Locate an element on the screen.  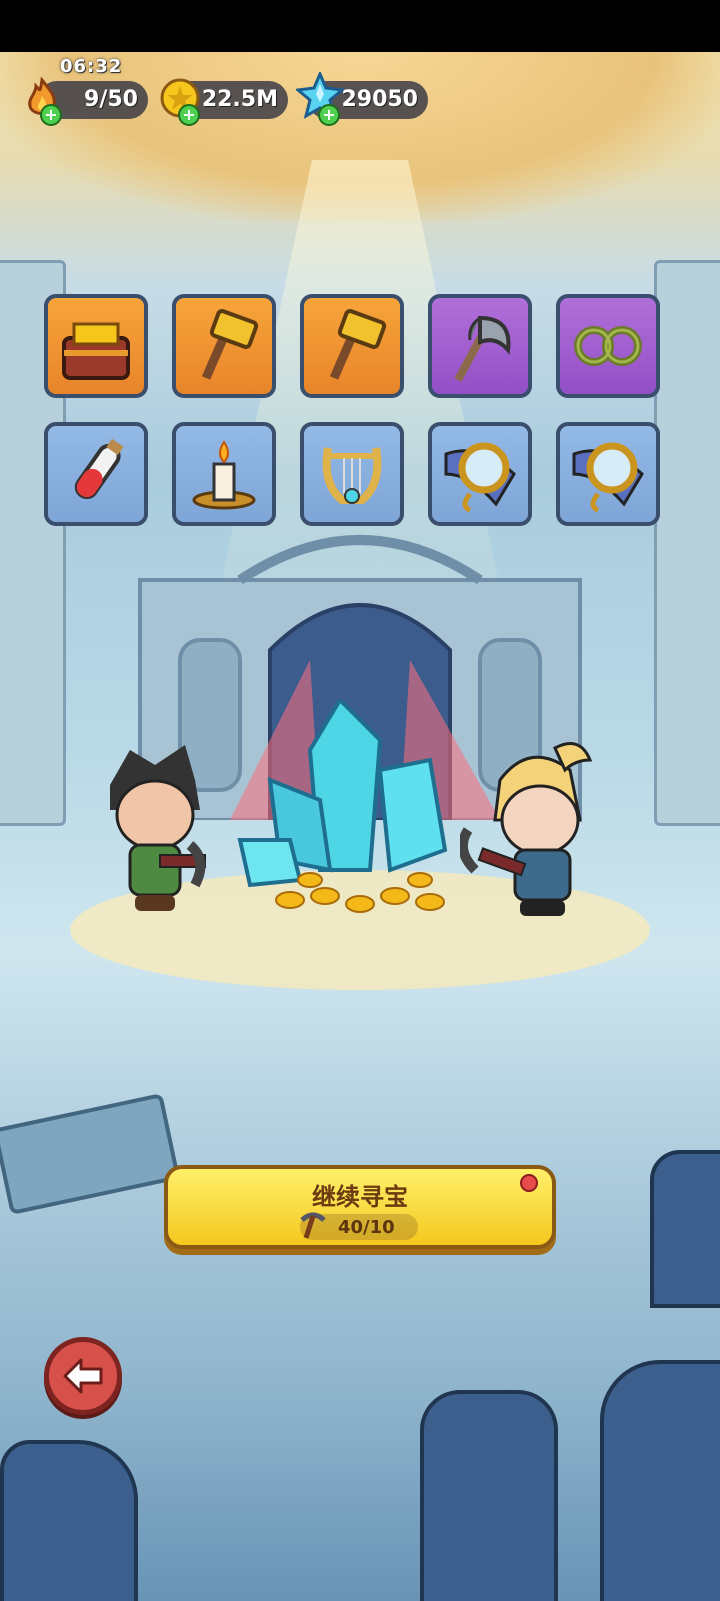
thorn-vine-icon is located at coordinates (608, 346).